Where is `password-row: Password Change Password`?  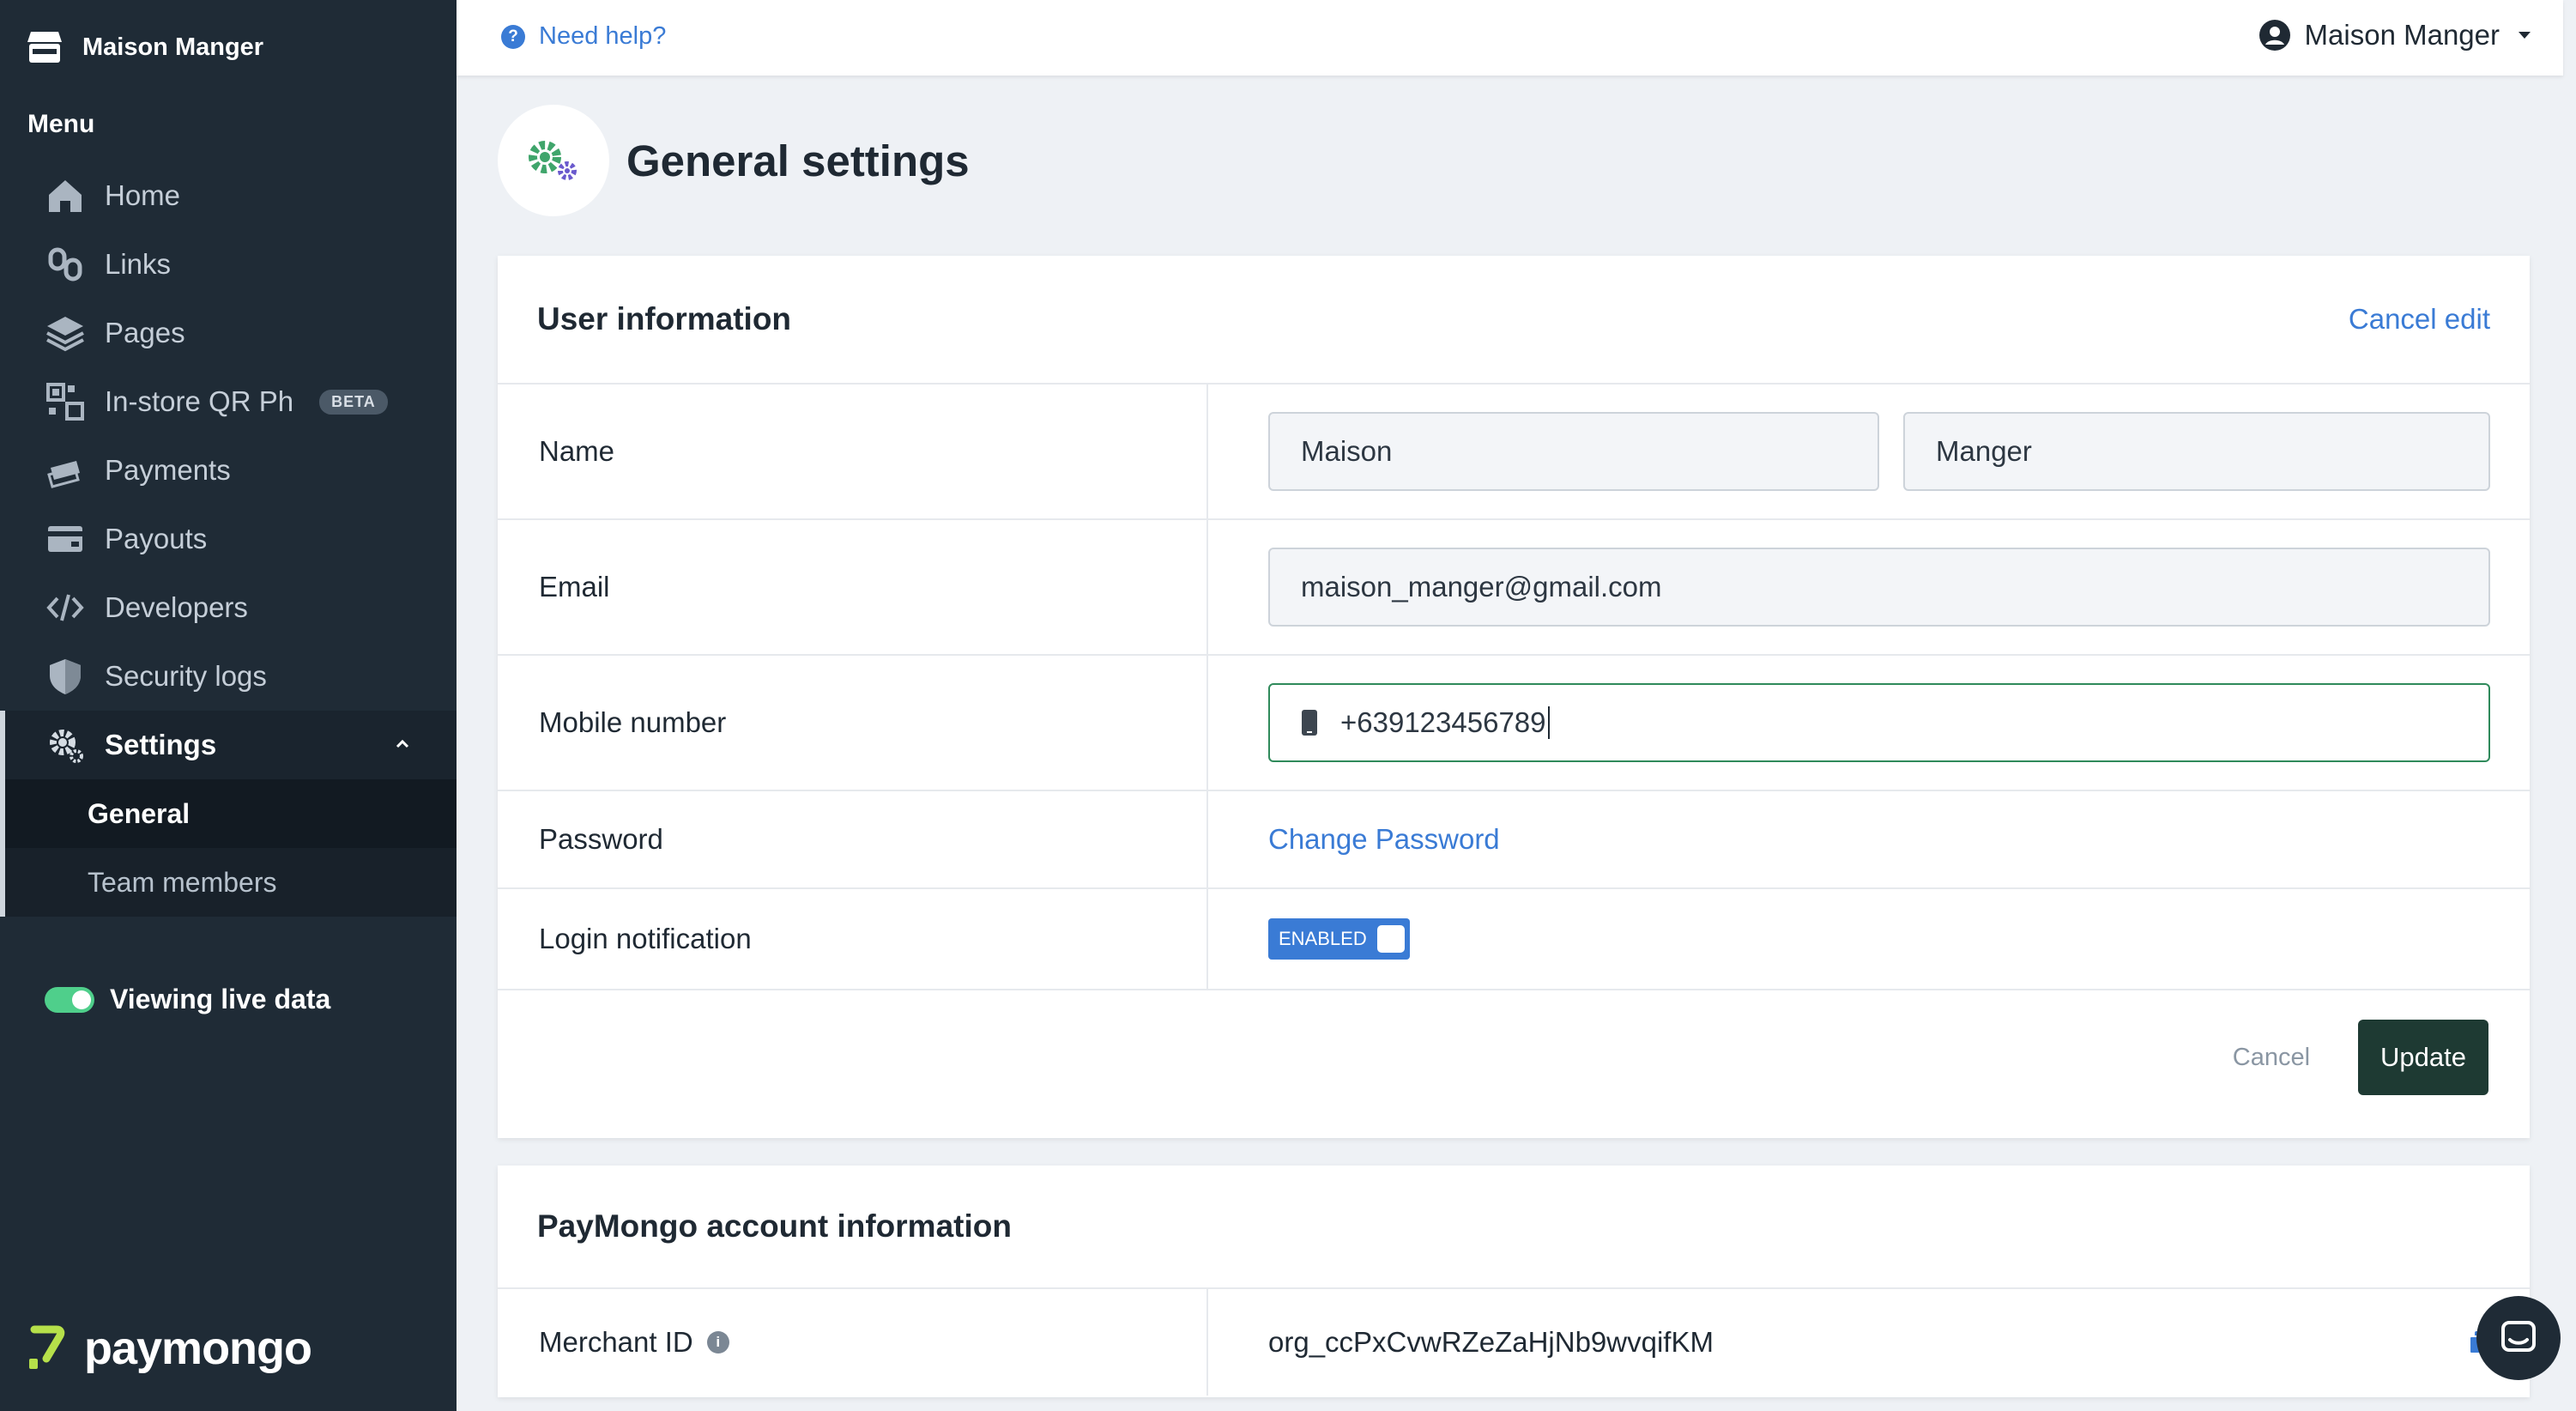
password-row: Password Change Password is located at coordinates (1514, 840).